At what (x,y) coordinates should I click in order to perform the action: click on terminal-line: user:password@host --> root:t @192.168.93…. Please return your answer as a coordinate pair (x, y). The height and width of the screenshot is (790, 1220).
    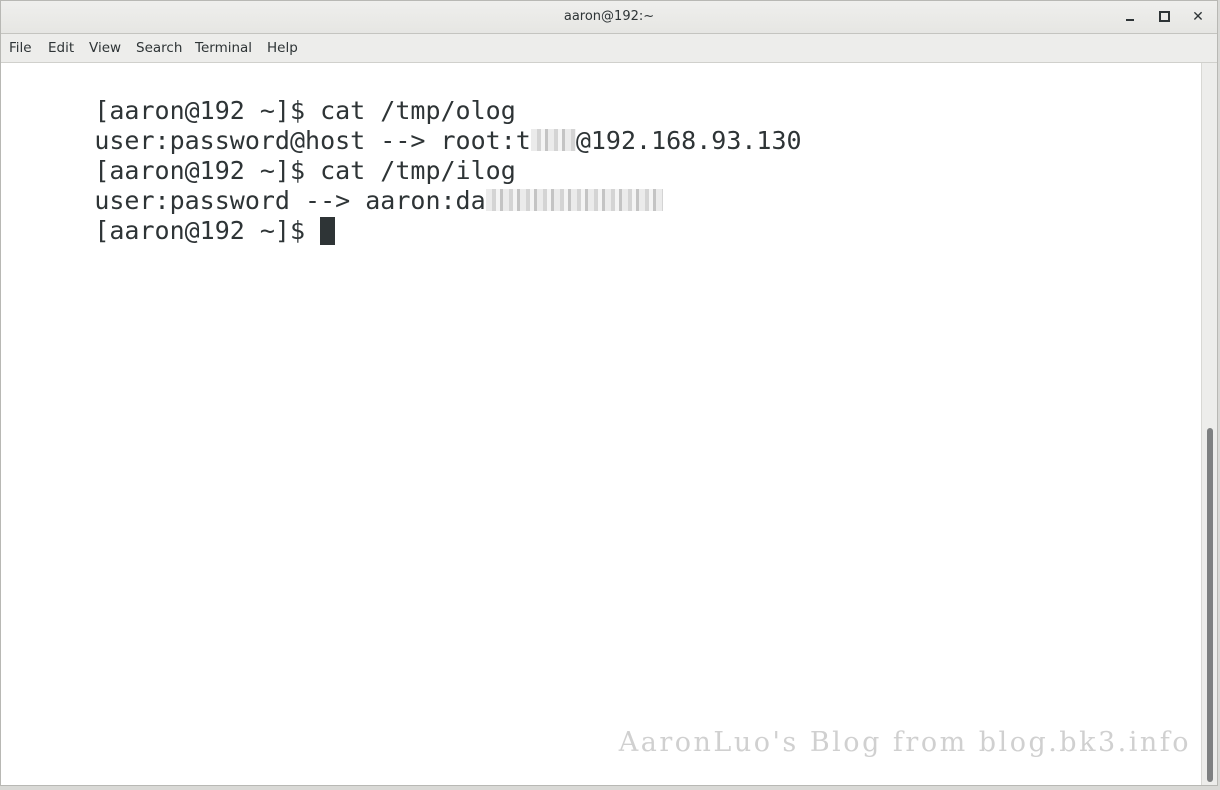
    Looking at the image, I should click on (402, 125).